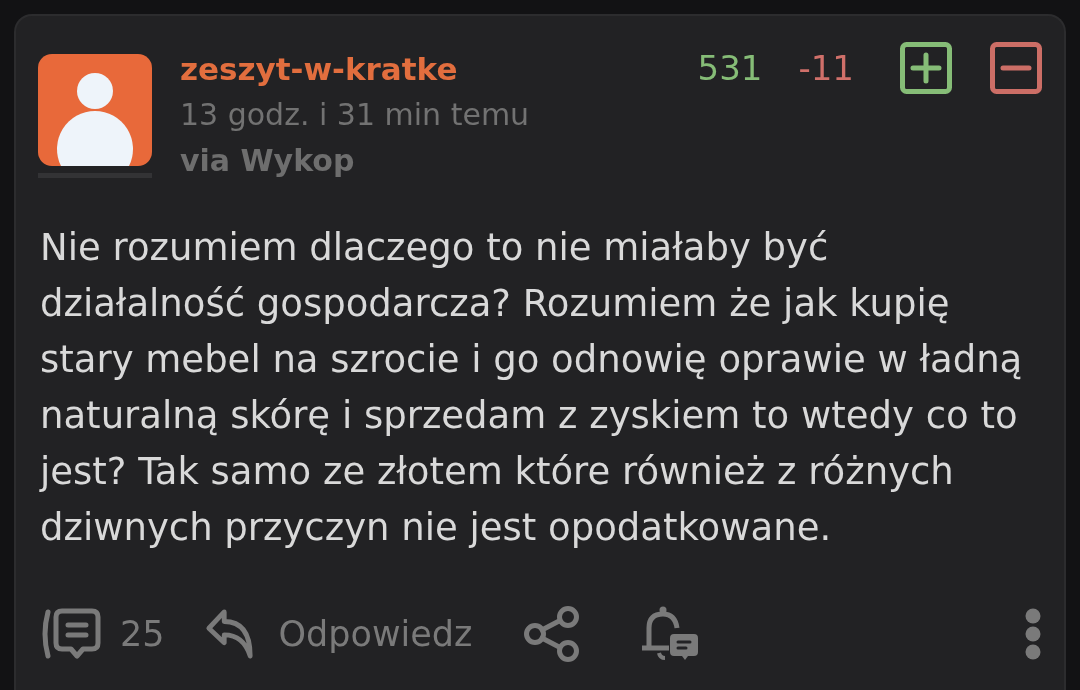  I want to click on downvote-minus-icon, so click(1016, 68).